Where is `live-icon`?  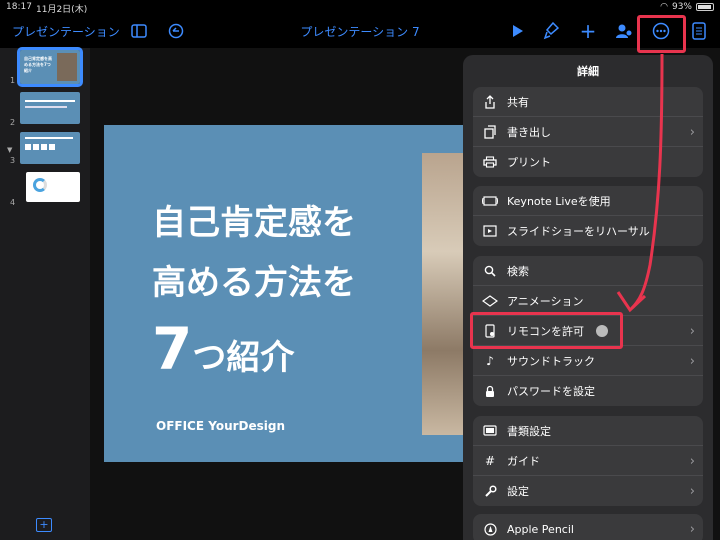 live-icon is located at coordinates (490, 201).